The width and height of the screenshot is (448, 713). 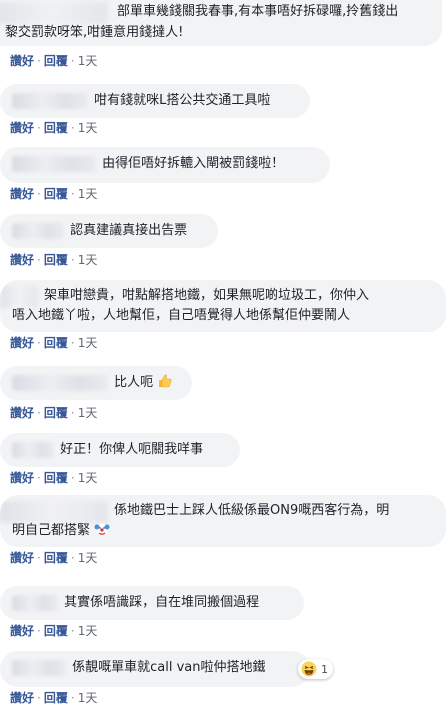 I want to click on comment-text: 由得佢唔好拆轆入閘被罰錢啦！, so click(x=193, y=163).